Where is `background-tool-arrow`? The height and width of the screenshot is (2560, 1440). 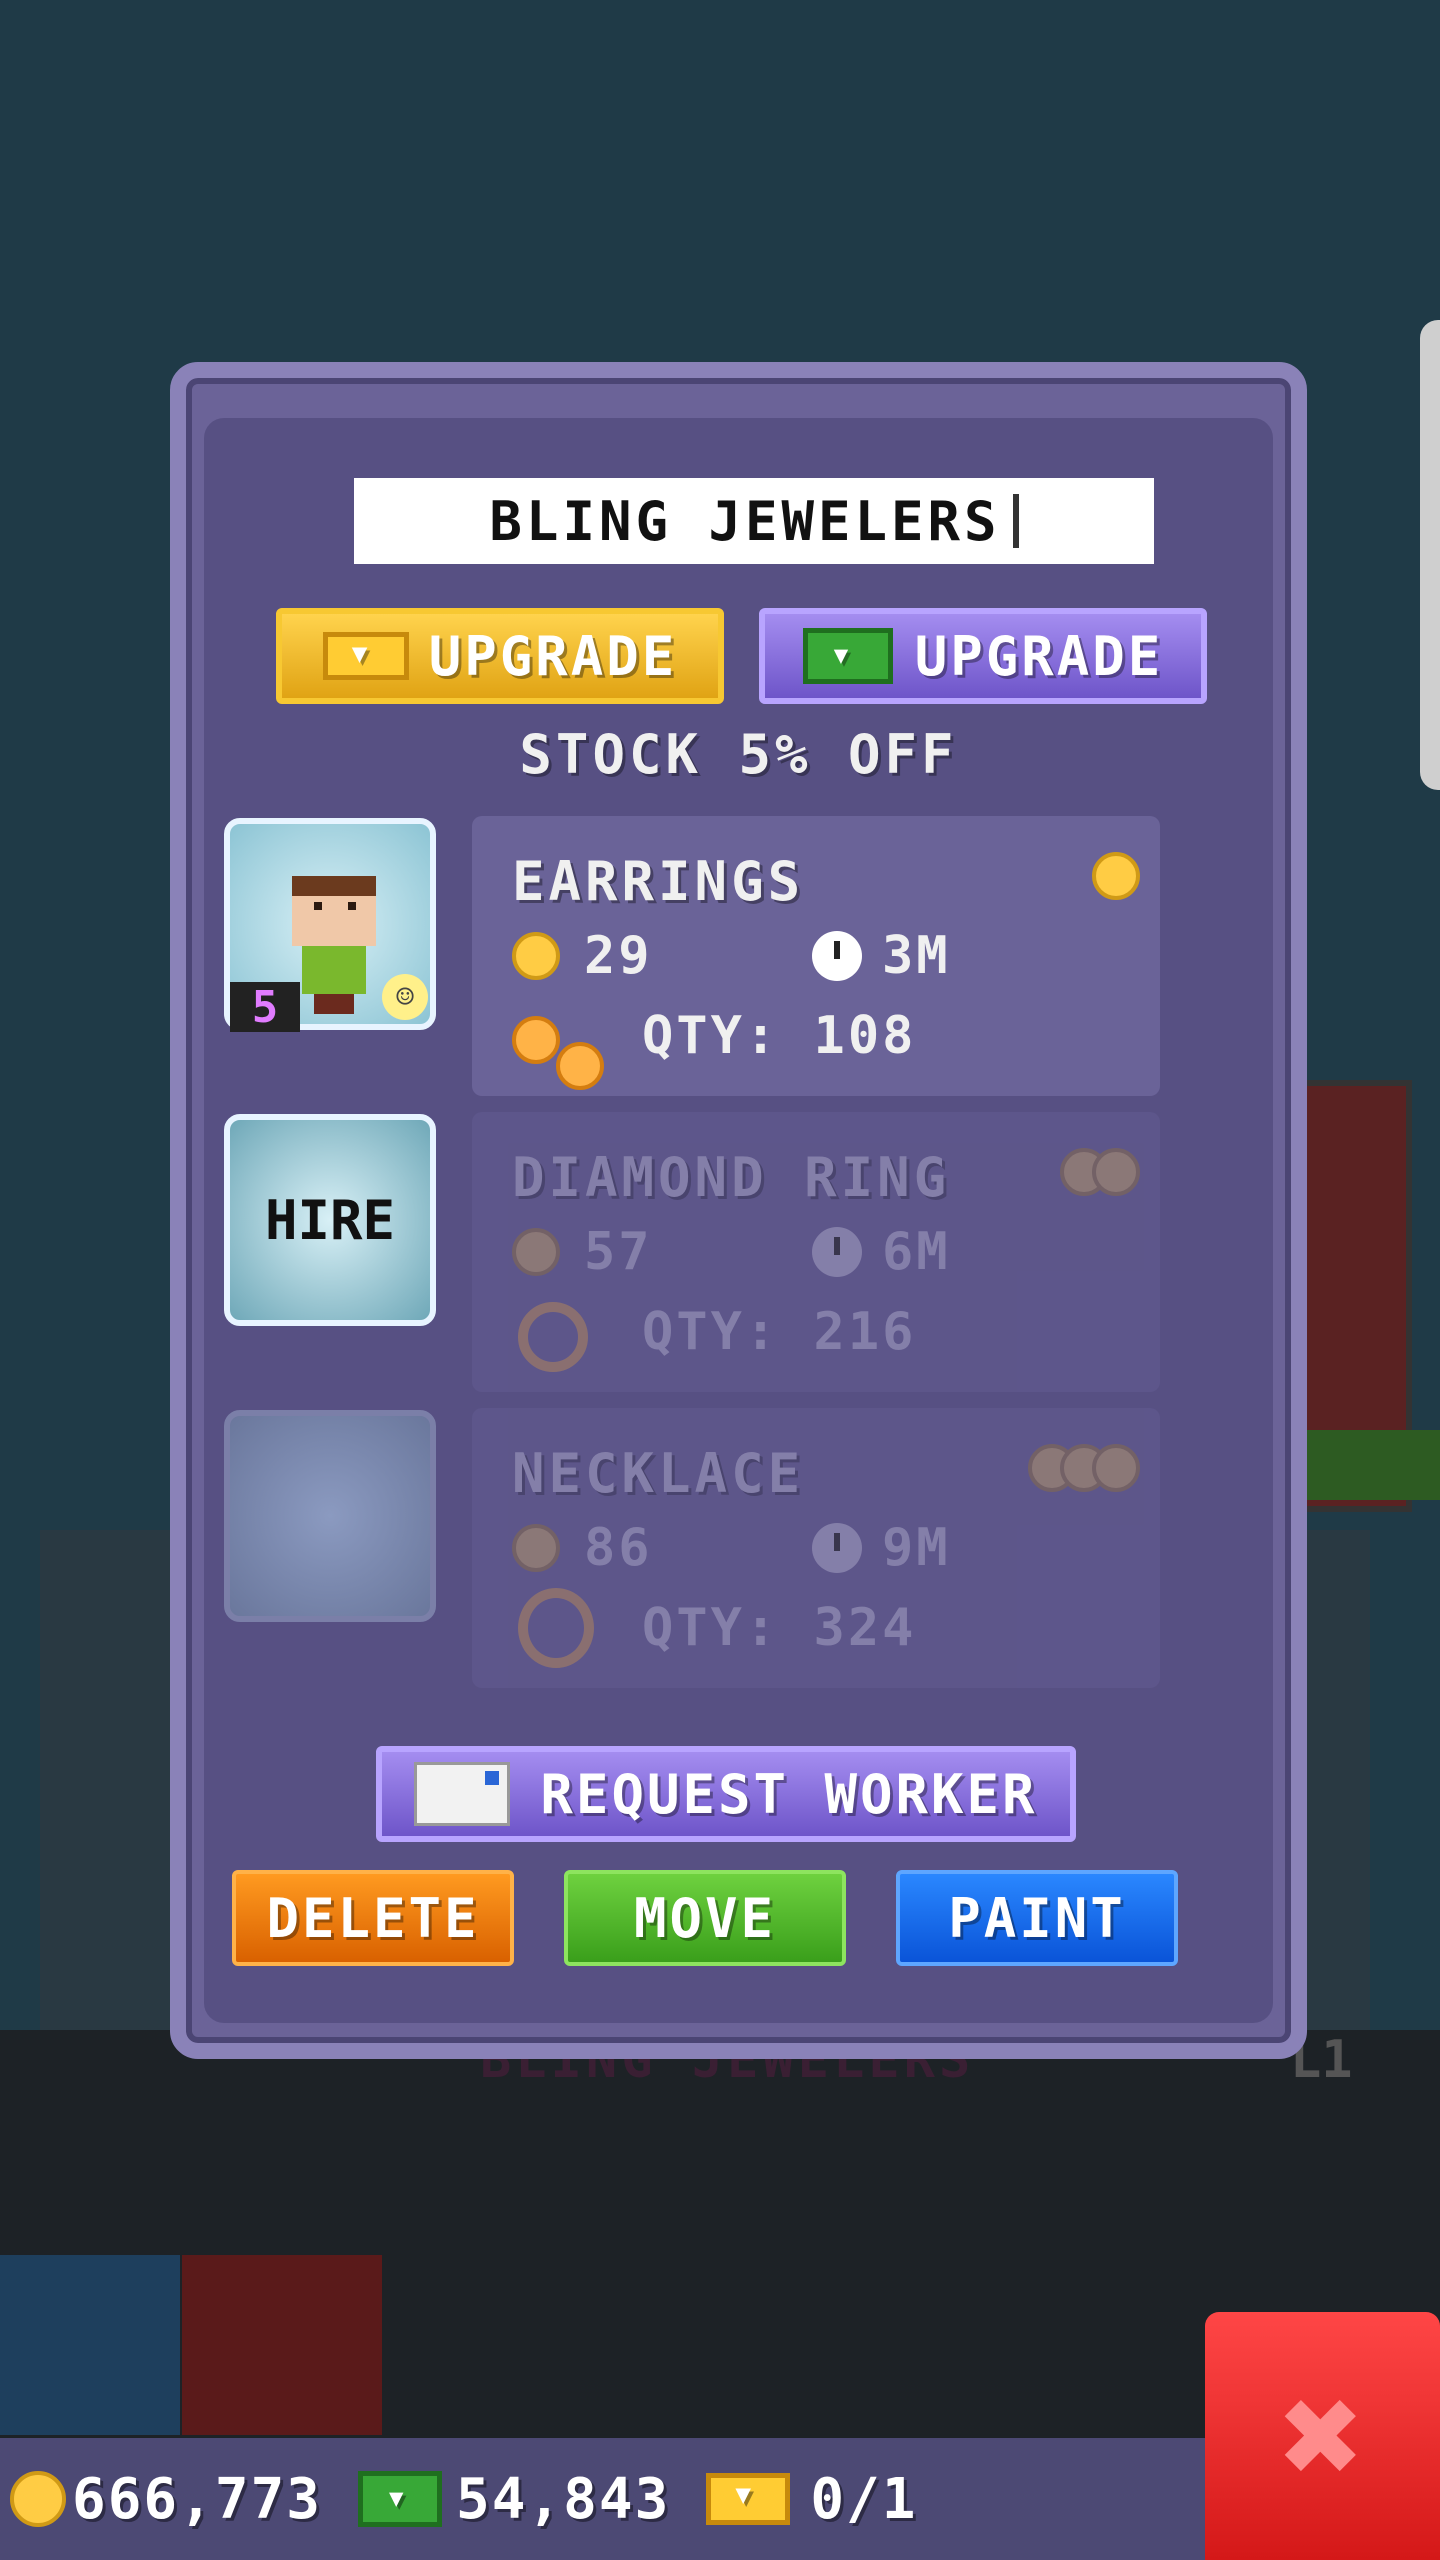
background-tool-arrow is located at coordinates (90, 2345).